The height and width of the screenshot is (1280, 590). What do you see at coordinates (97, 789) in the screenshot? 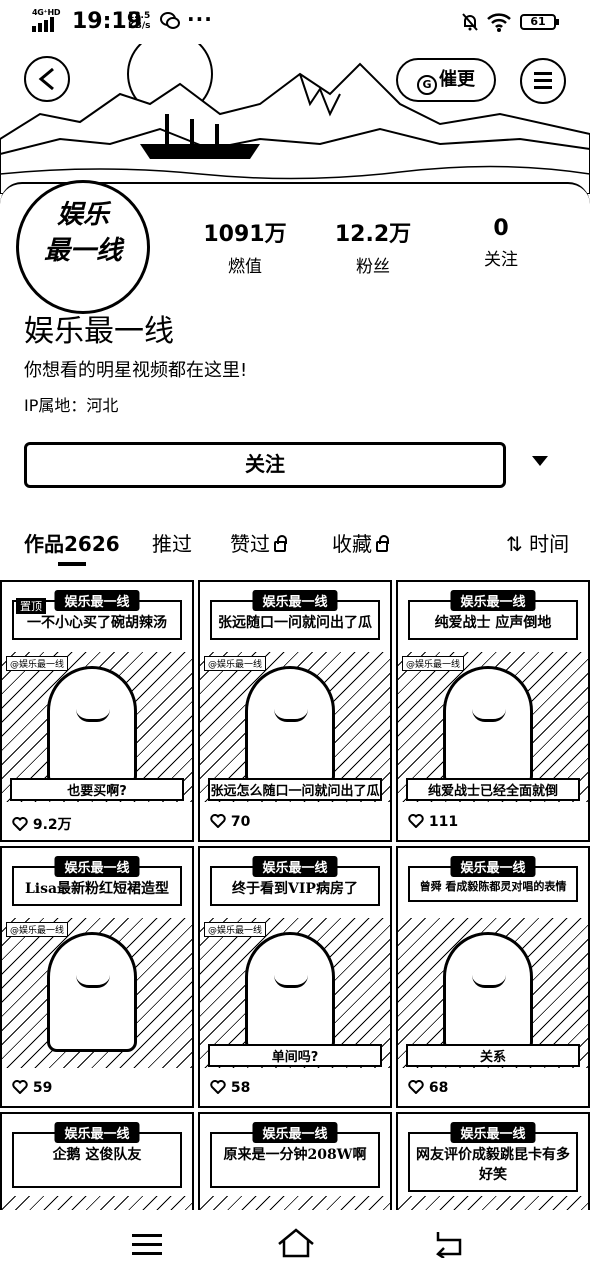
I see `video-subtitle: 也要买啊?` at bounding box center [97, 789].